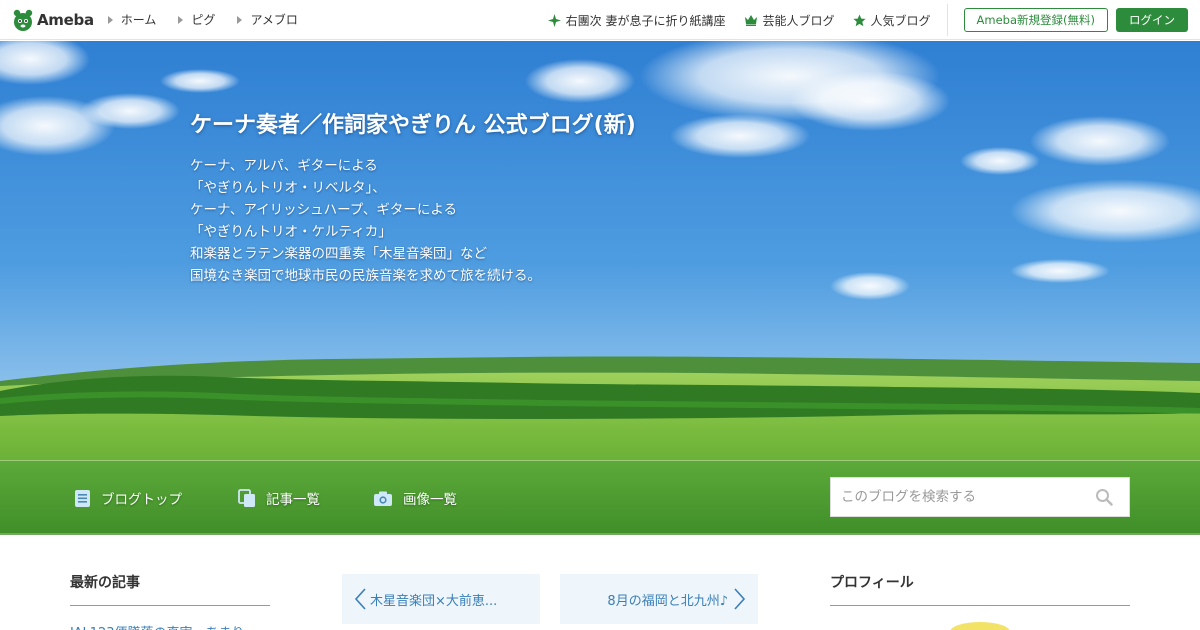 The image size is (1200, 630). I want to click on next-article-button: 8月の福岡と北九州♪, so click(659, 599).